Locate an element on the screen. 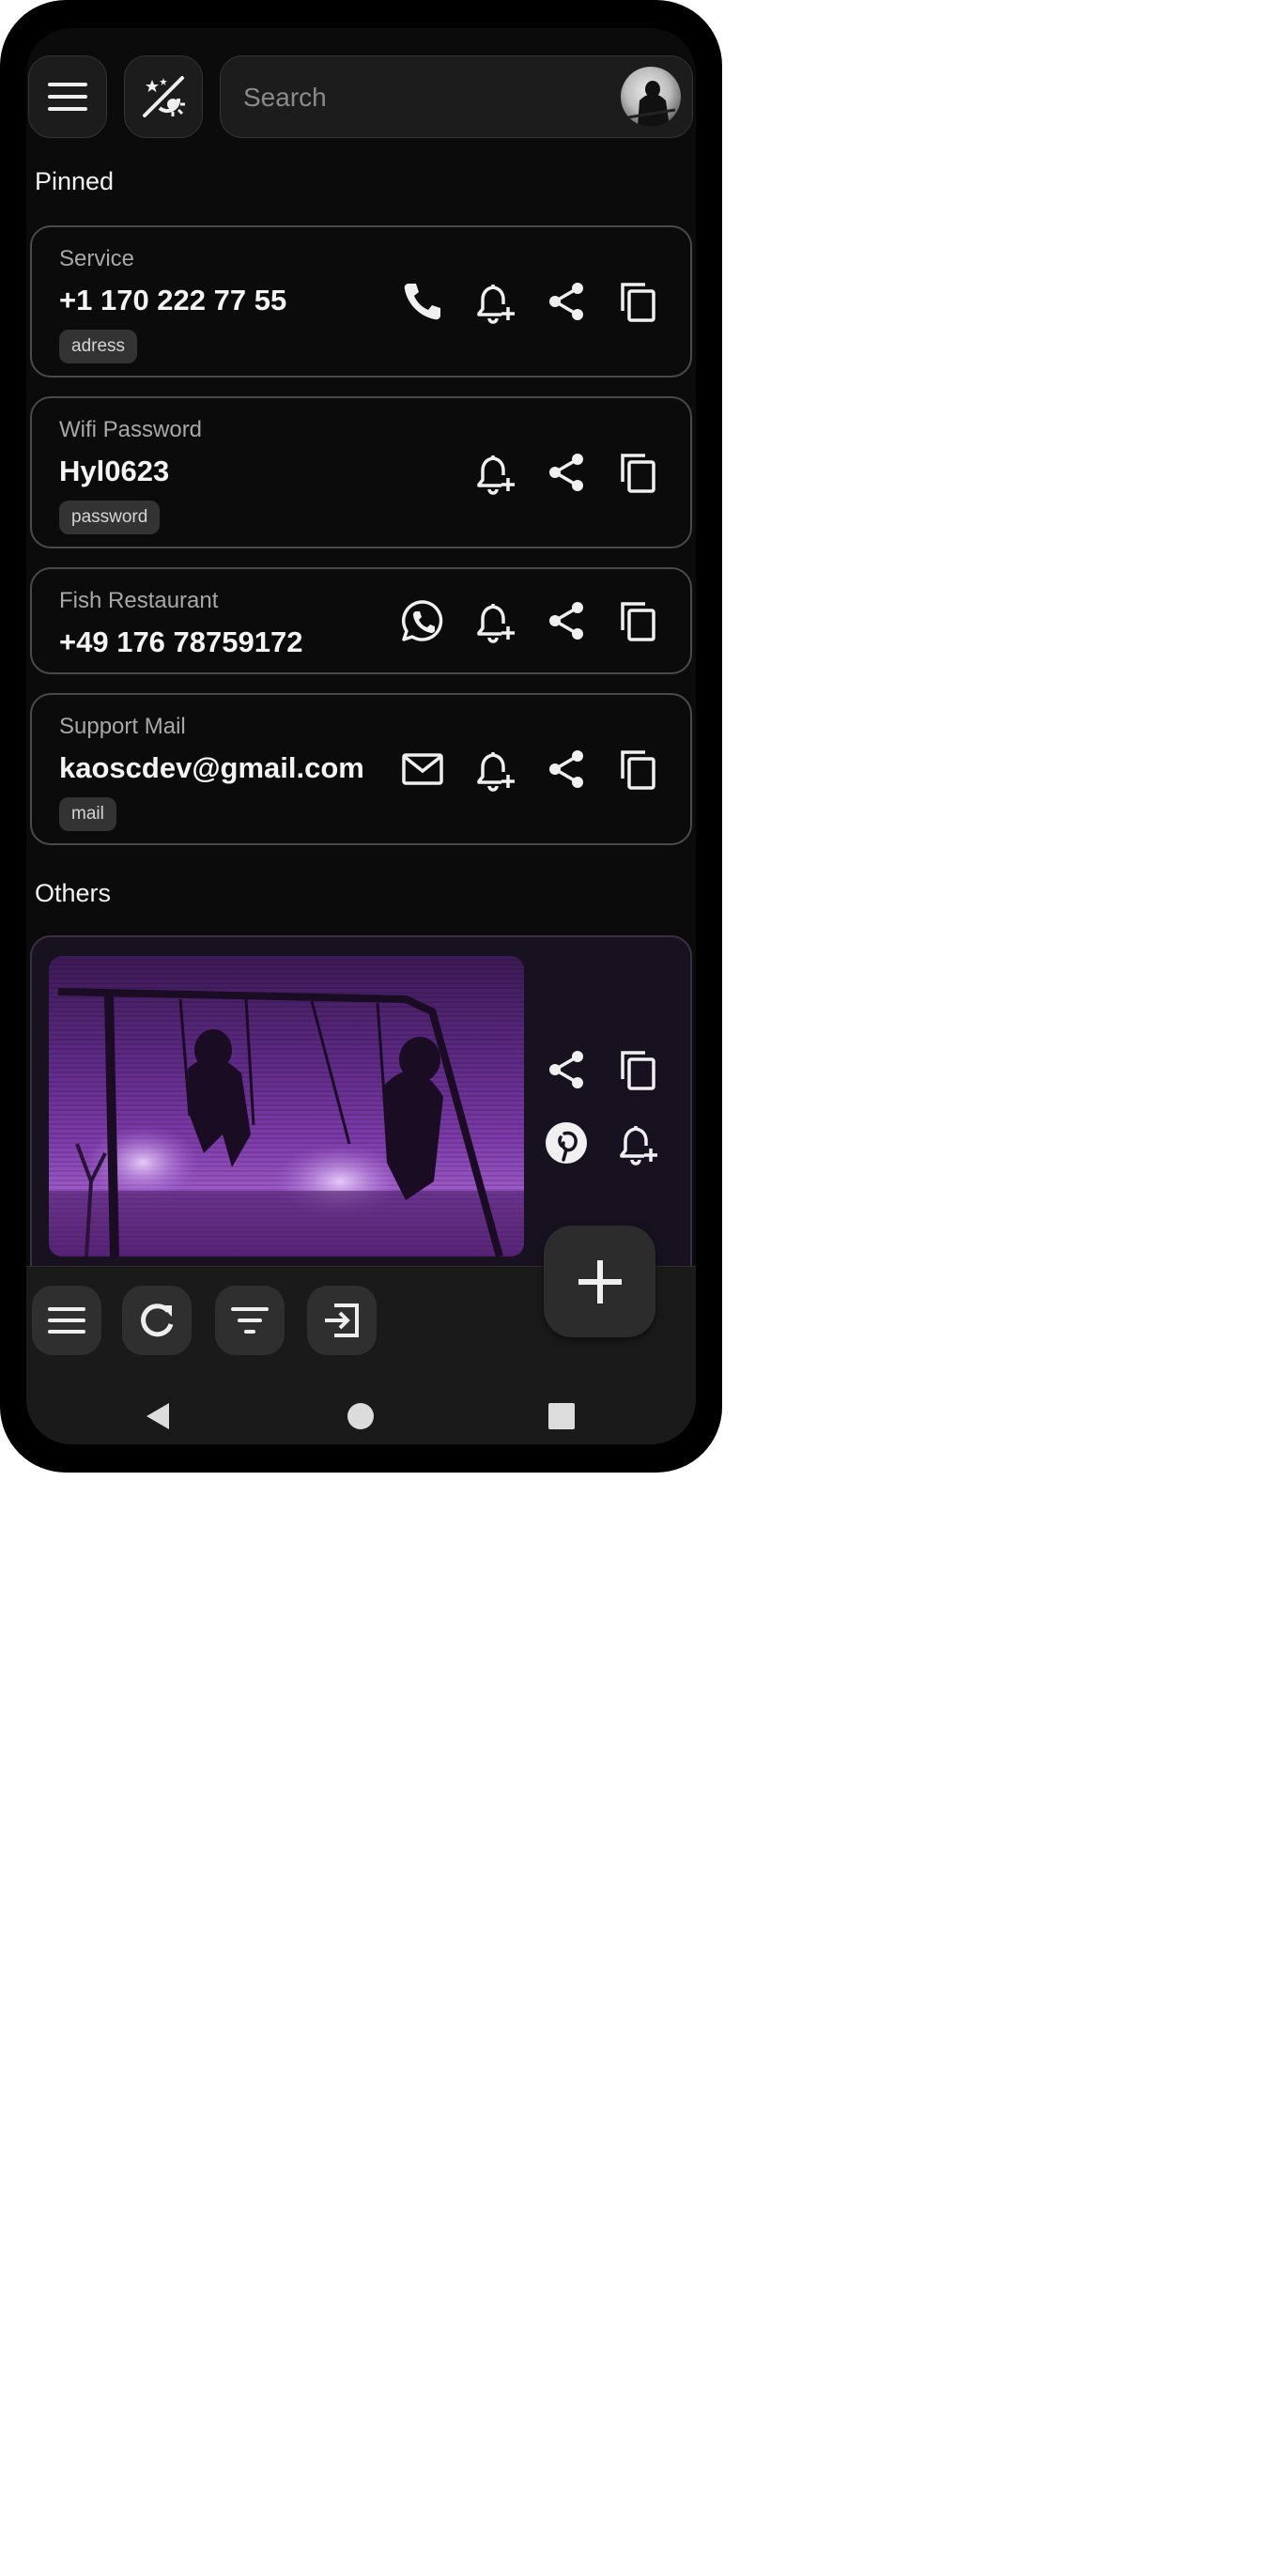  refresh-icon is located at coordinates (157, 1320).